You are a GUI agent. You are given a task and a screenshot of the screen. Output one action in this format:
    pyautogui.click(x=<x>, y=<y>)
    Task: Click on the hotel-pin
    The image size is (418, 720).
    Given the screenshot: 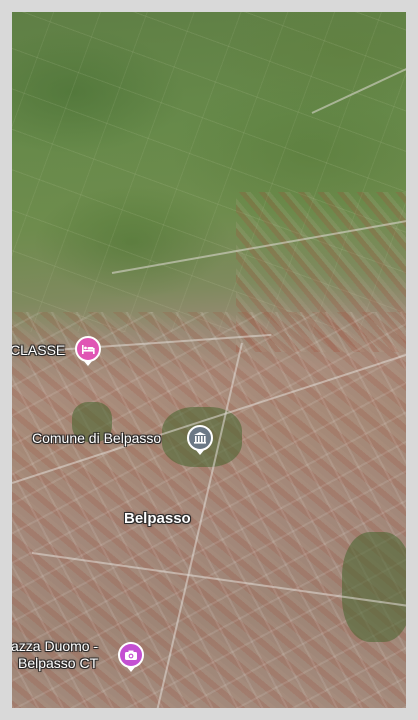 What is the action you would take?
    pyautogui.click(x=88, y=349)
    